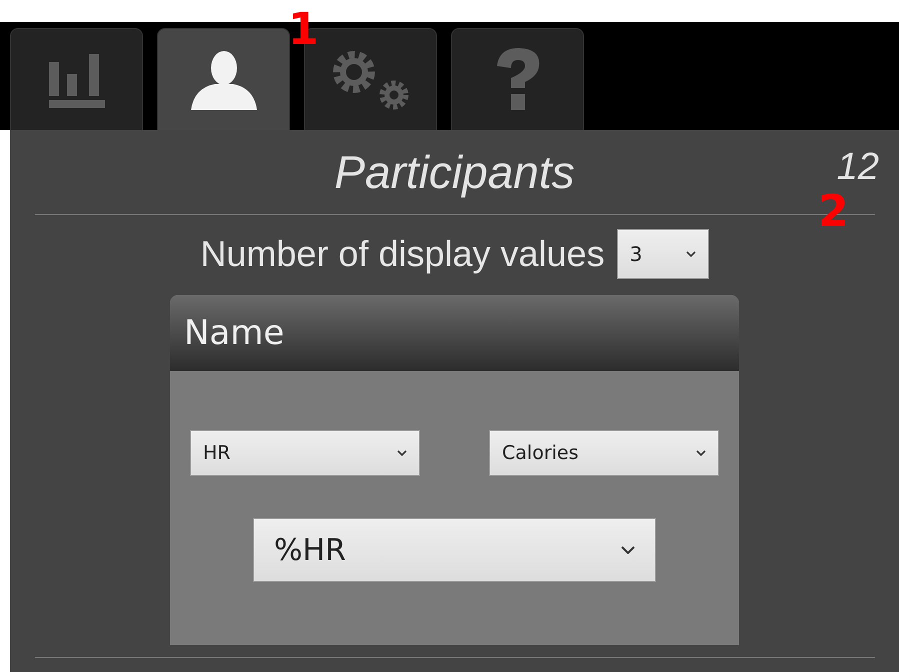 This screenshot has width=899, height=672. Describe the element at coordinates (305, 453) in the screenshot. I see `metric-select: HR` at that location.